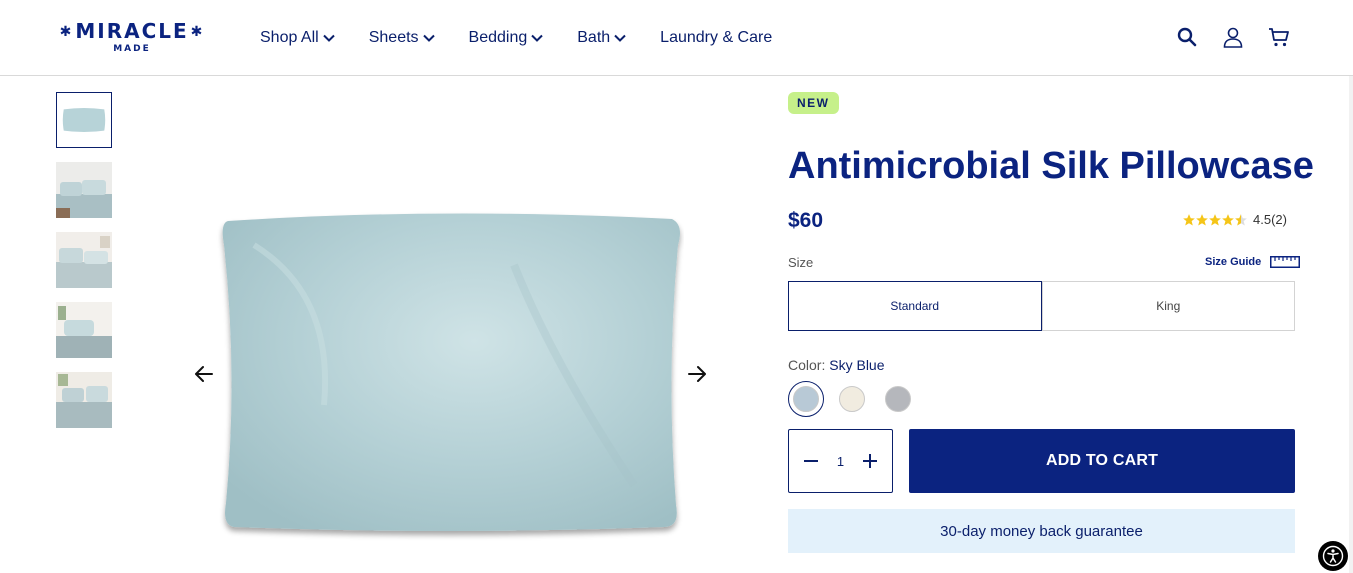 The image size is (1353, 573). What do you see at coordinates (1102, 461) in the screenshot?
I see `add-to-cart-button: ADD TO CART` at bounding box center [1102, 461].